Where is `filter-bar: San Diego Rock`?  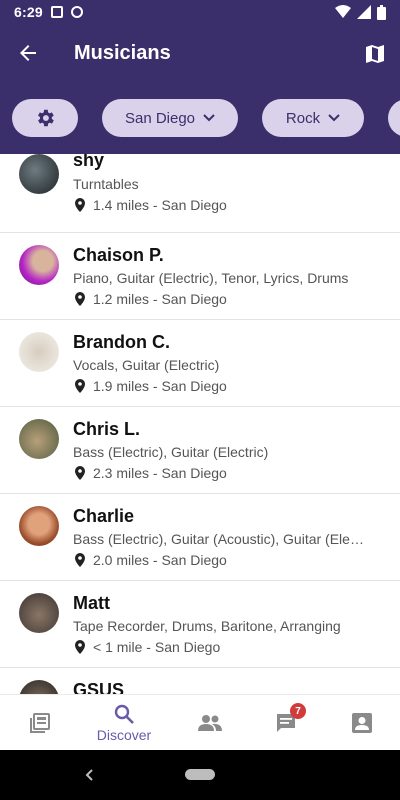 filter-bar: San Diego Rock is located at coordinates (200, 118).